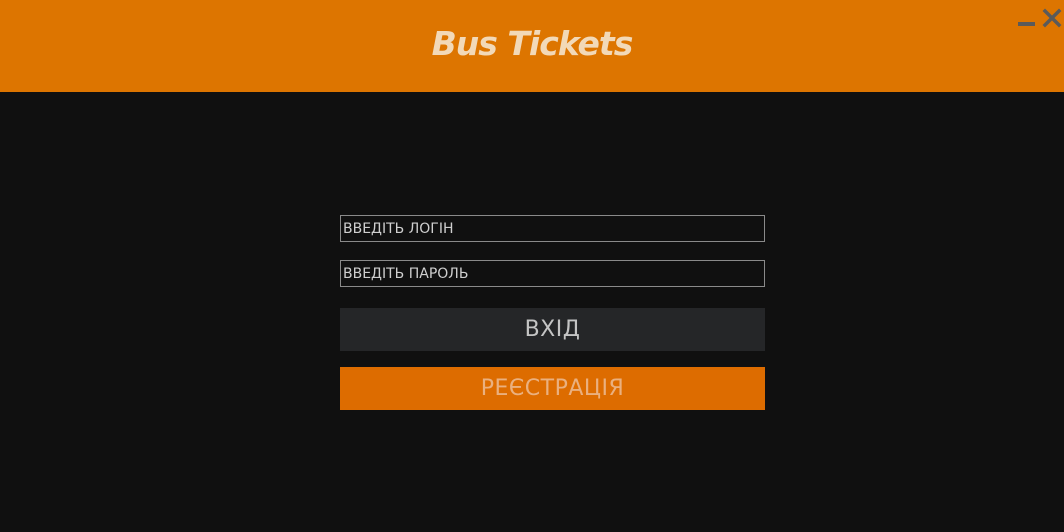 This screenshot has height=532, width=1064. What do you see at coordinates (552, 273) in the screenshot?
I see `password-input` at bounding box center [552, 273].